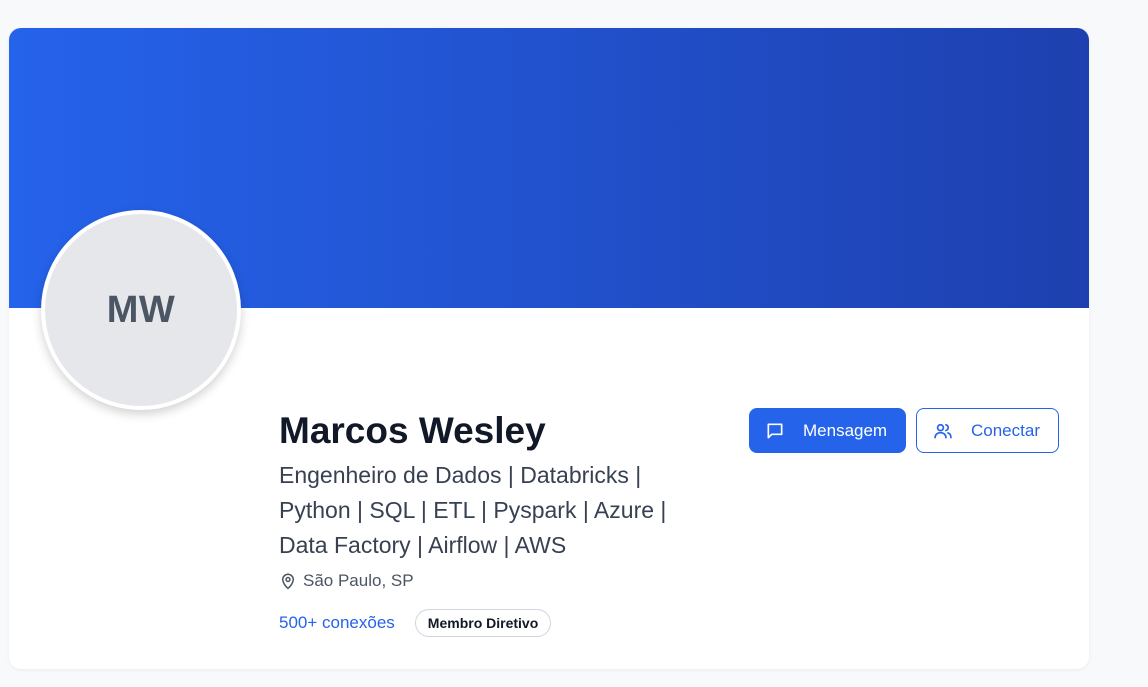 The width and height of the screenshot is (1148, 687). Describe the element at coordinates (943, 431) in the screenshot. I see `users-icon` at that location.